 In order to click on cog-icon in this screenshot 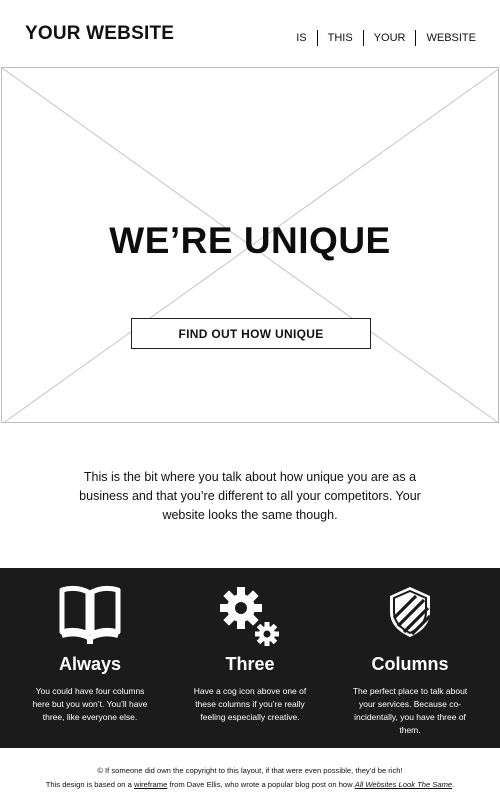, I will do `click(250, 616)`.